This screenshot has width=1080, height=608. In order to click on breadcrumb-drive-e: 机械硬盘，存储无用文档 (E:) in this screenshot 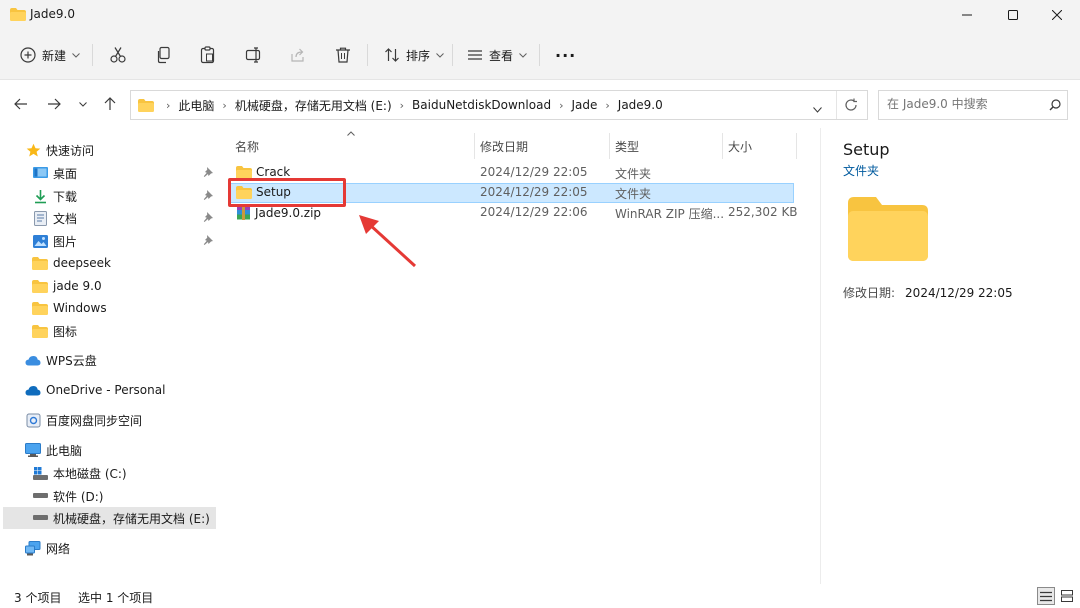, I will do `click(313, 105)`.